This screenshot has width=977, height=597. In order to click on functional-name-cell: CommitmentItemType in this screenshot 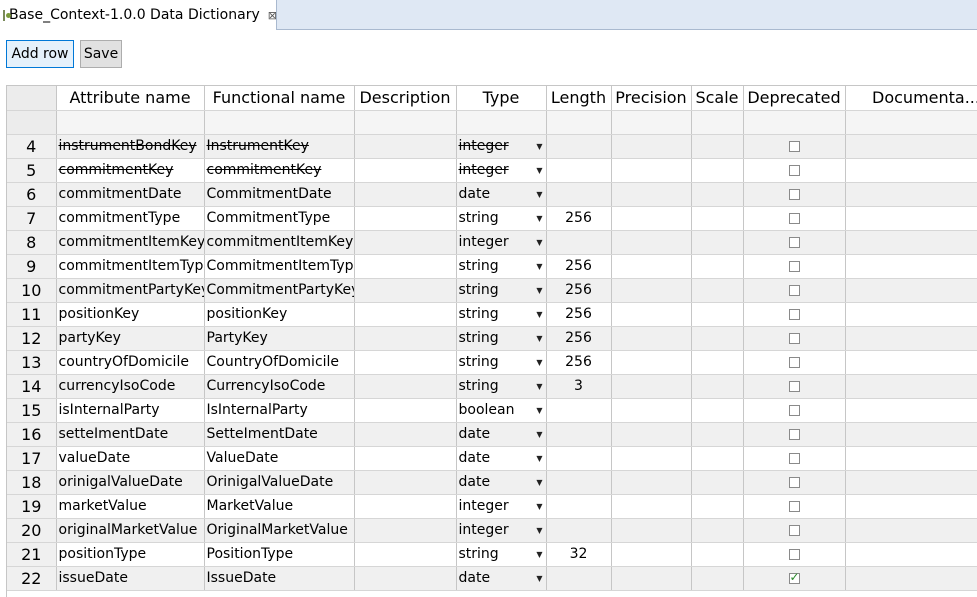, I will do `click(279, 266)`.